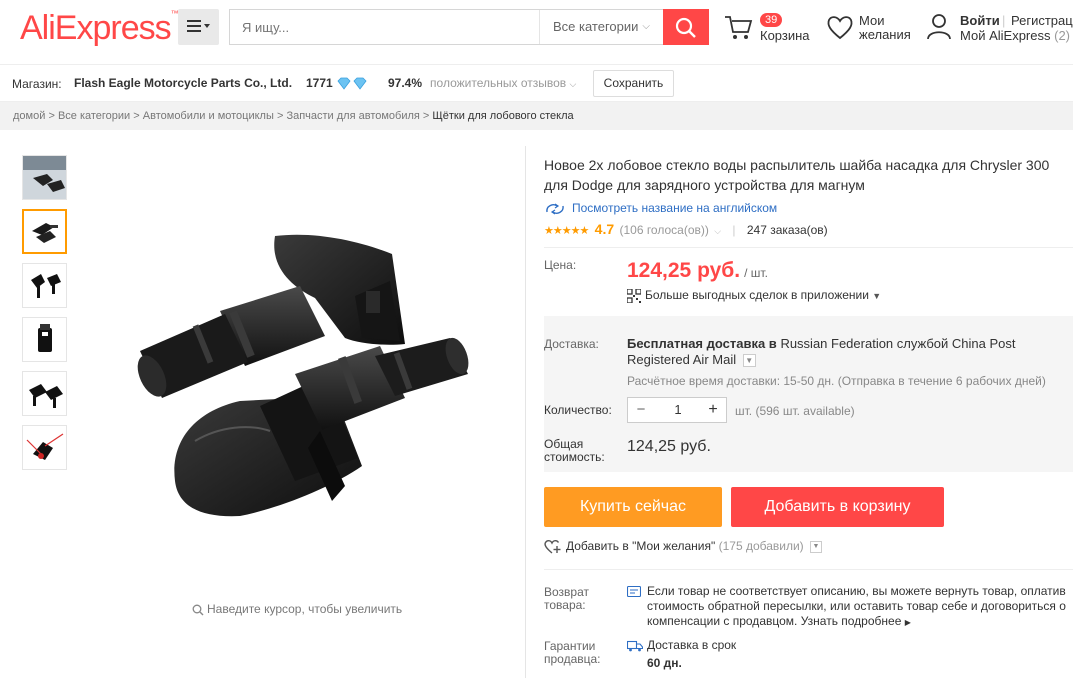  I want to click on cart-link: 39 Корзина, so click(769, 29).